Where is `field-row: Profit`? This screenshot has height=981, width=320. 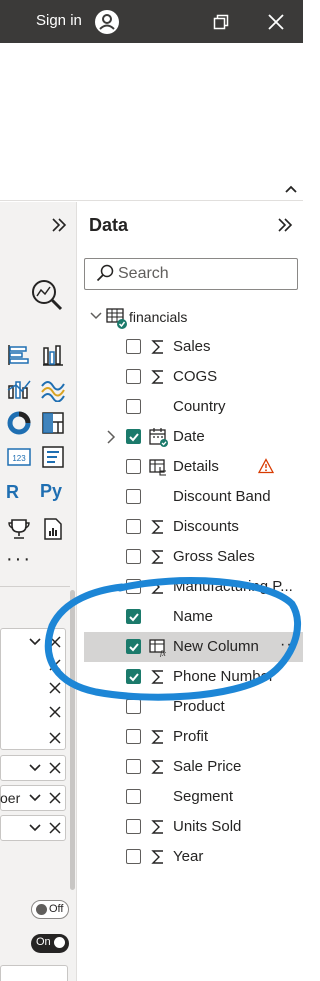 field-row: Profit is located at coordinates (193, 737).